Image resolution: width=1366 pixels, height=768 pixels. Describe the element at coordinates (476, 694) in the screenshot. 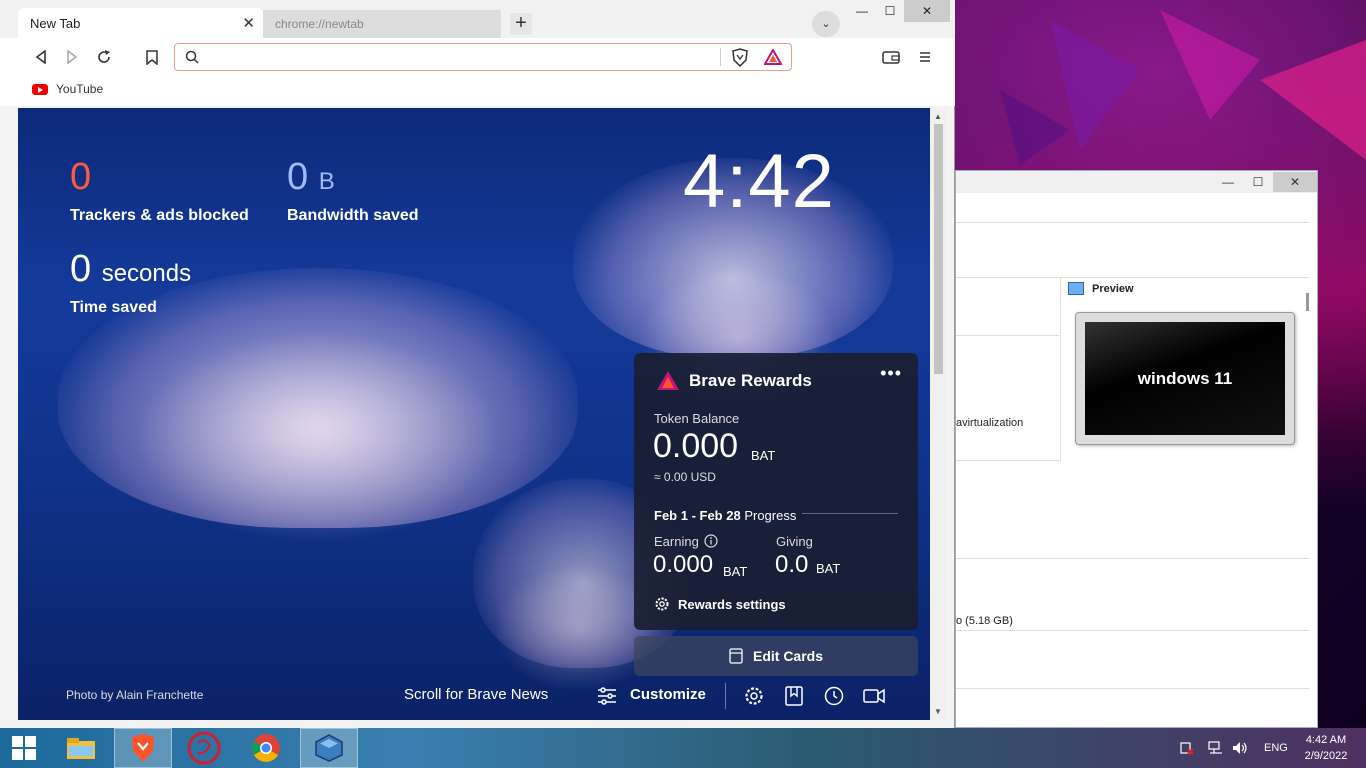

I see `scroll-for-brave-news: Scroll for Brave News` at that location.